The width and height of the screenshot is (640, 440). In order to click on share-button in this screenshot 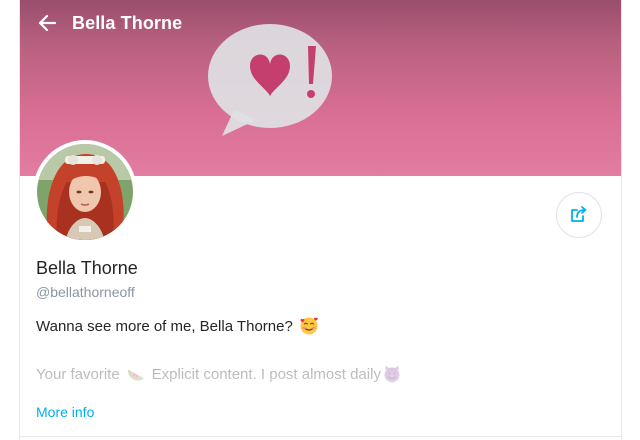, I will do `click(579, 215)`.